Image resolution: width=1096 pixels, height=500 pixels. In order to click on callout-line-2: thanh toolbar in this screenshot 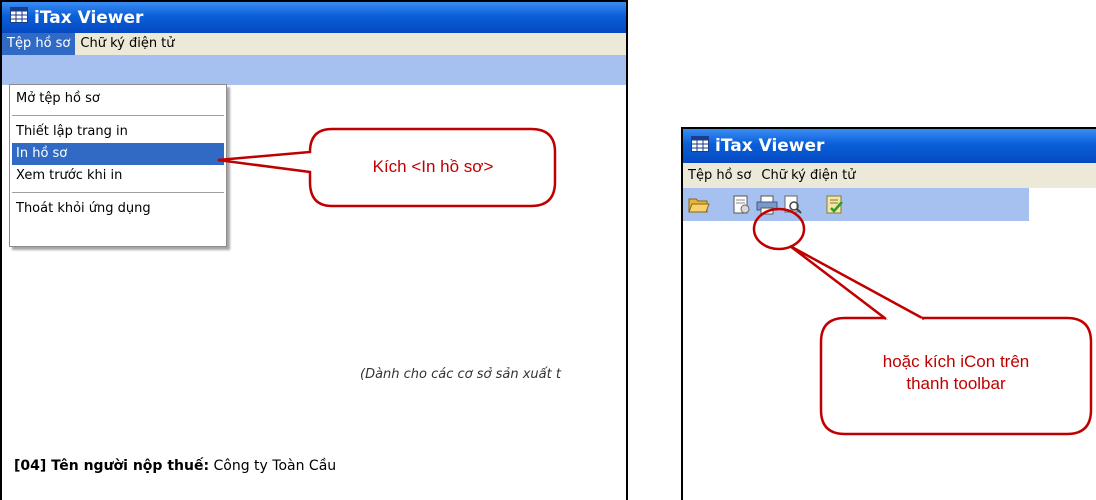, I will do `click(956, 383)`.